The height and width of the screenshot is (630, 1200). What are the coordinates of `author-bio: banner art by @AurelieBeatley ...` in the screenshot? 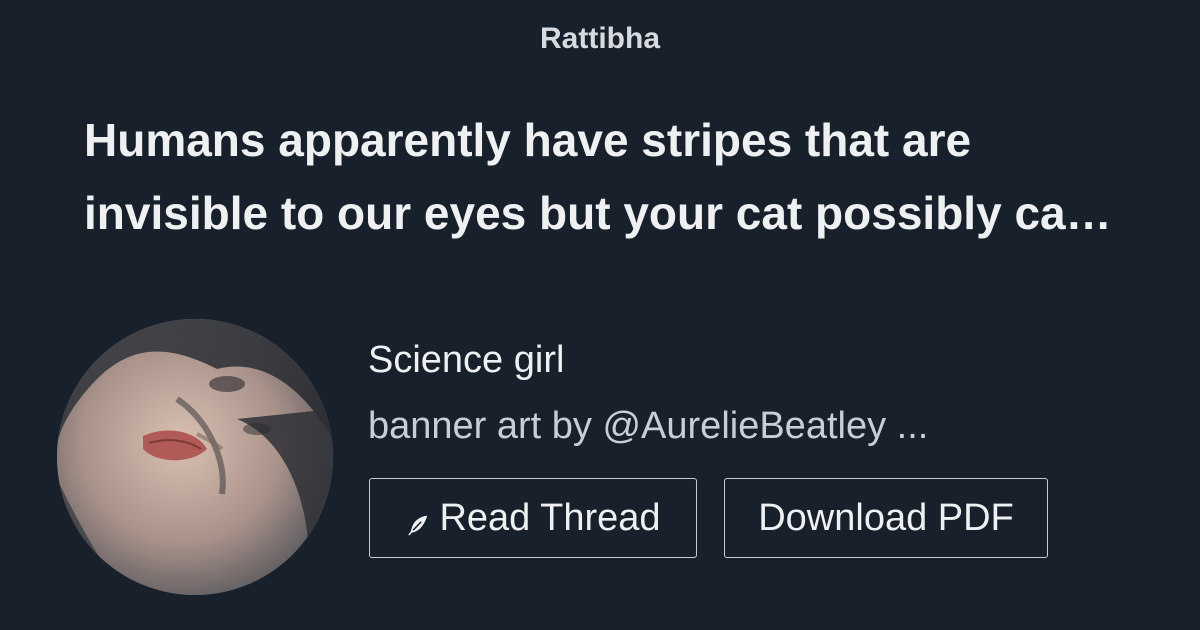 It's located at (648, 426).